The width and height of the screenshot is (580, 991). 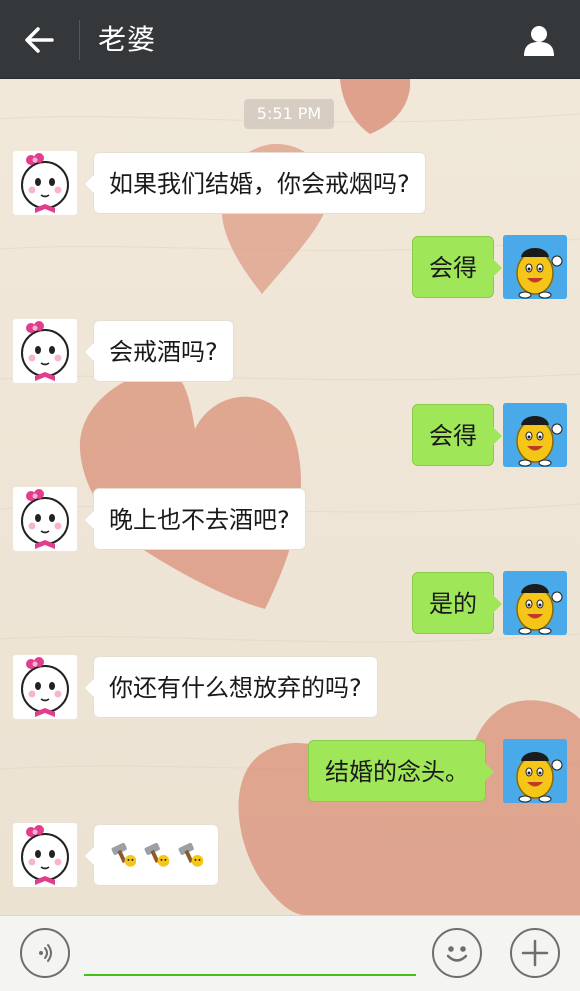 What do you see at coordinates (289, 114) in the screenshot?
I see `timestamp-badge: 5:51 PM` at bounding box center [289, 114].